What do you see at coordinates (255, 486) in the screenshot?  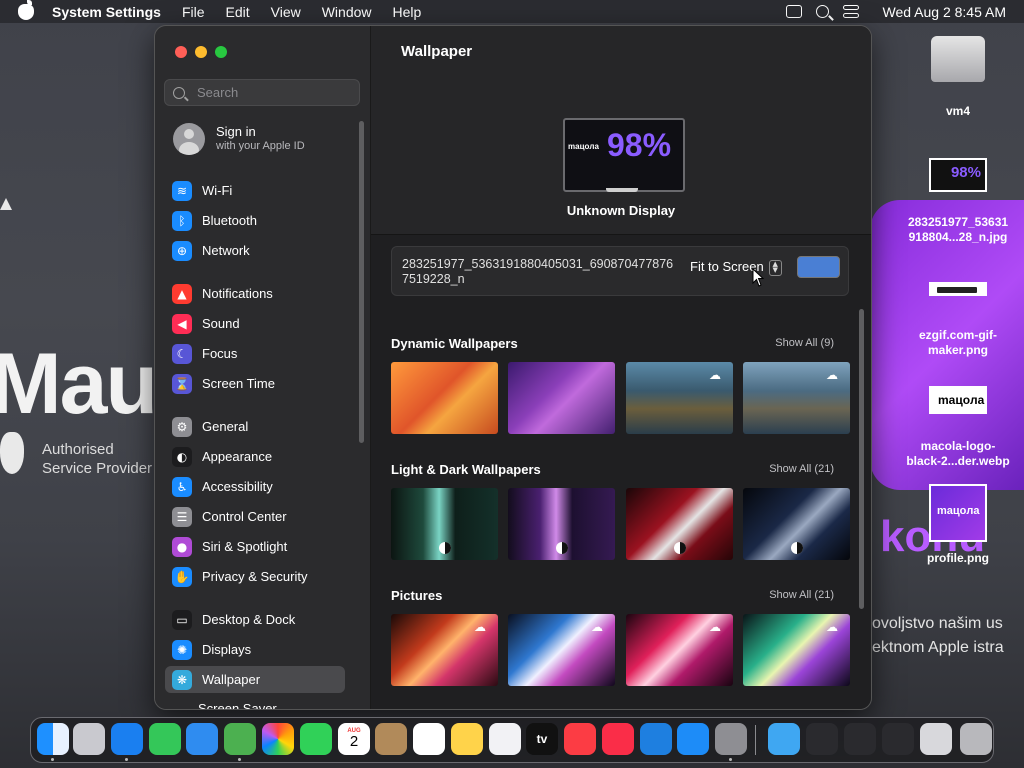 I see `sidebar-item-accessibility: ♿ Accessibility` at bounding box center [255, 486].